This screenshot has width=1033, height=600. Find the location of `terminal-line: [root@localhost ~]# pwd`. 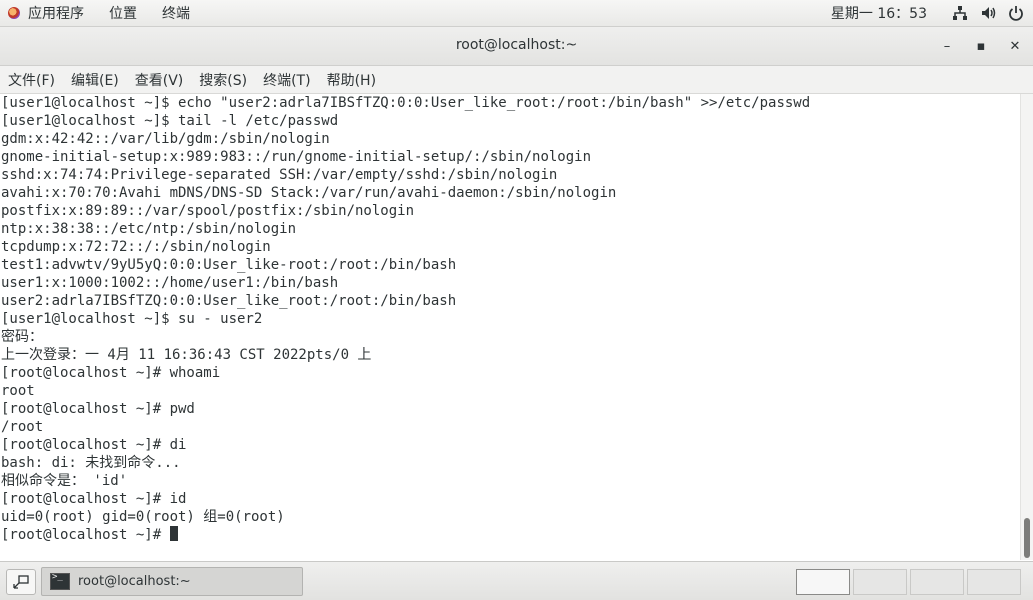

terminal-line: [root@localhost ~]# pwd is located at coordinates (98, 409).